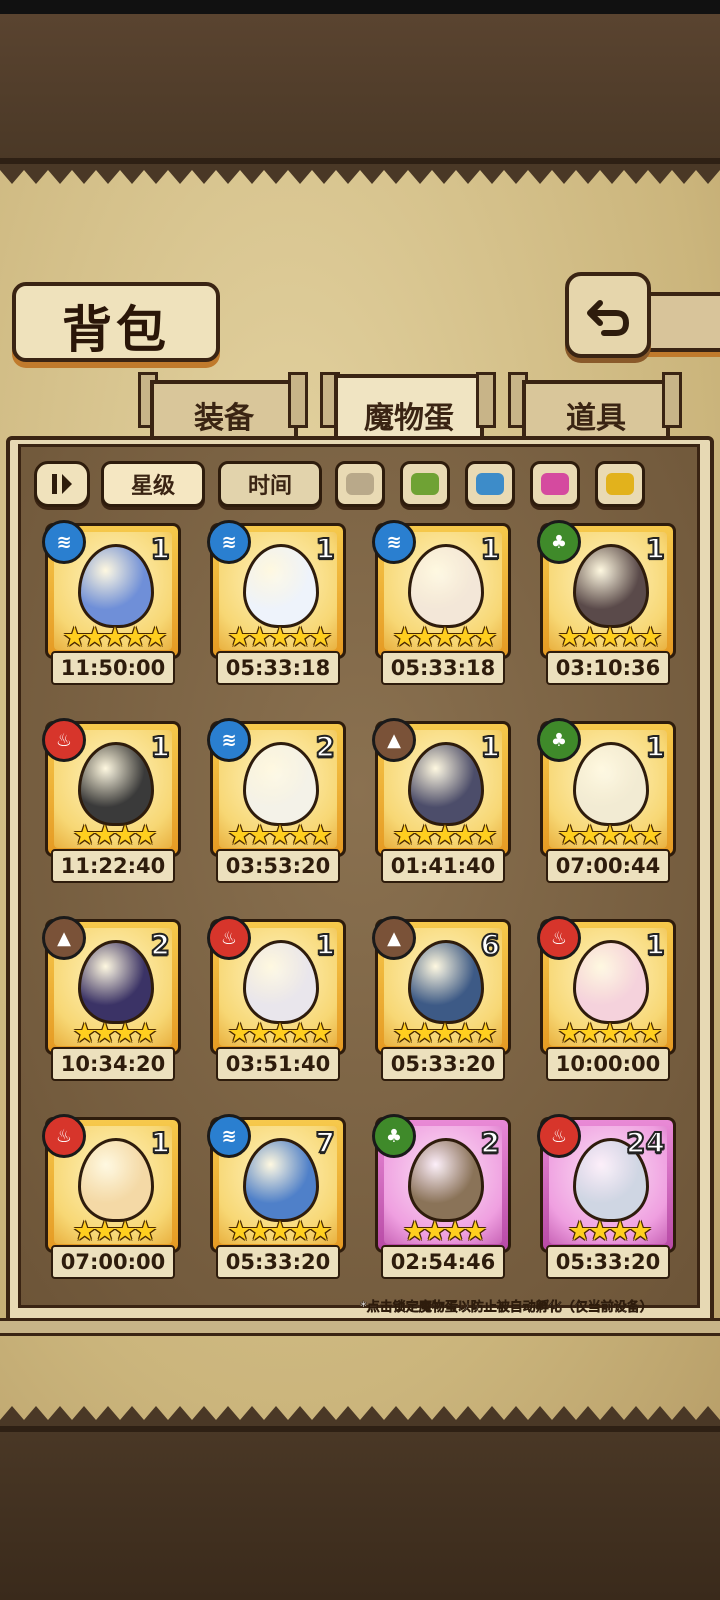  What do you see at coordinates (441, 1183) in the screenshot?
I see `egg-card: ♣ 2 ★★★★` at bounding box center [441, 1183].